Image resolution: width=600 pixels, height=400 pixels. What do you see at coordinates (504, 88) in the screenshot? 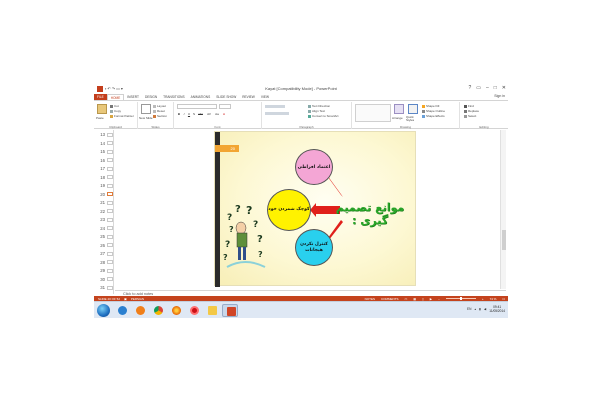
I see `close-button: ✕` at bounding box center [504, 88].